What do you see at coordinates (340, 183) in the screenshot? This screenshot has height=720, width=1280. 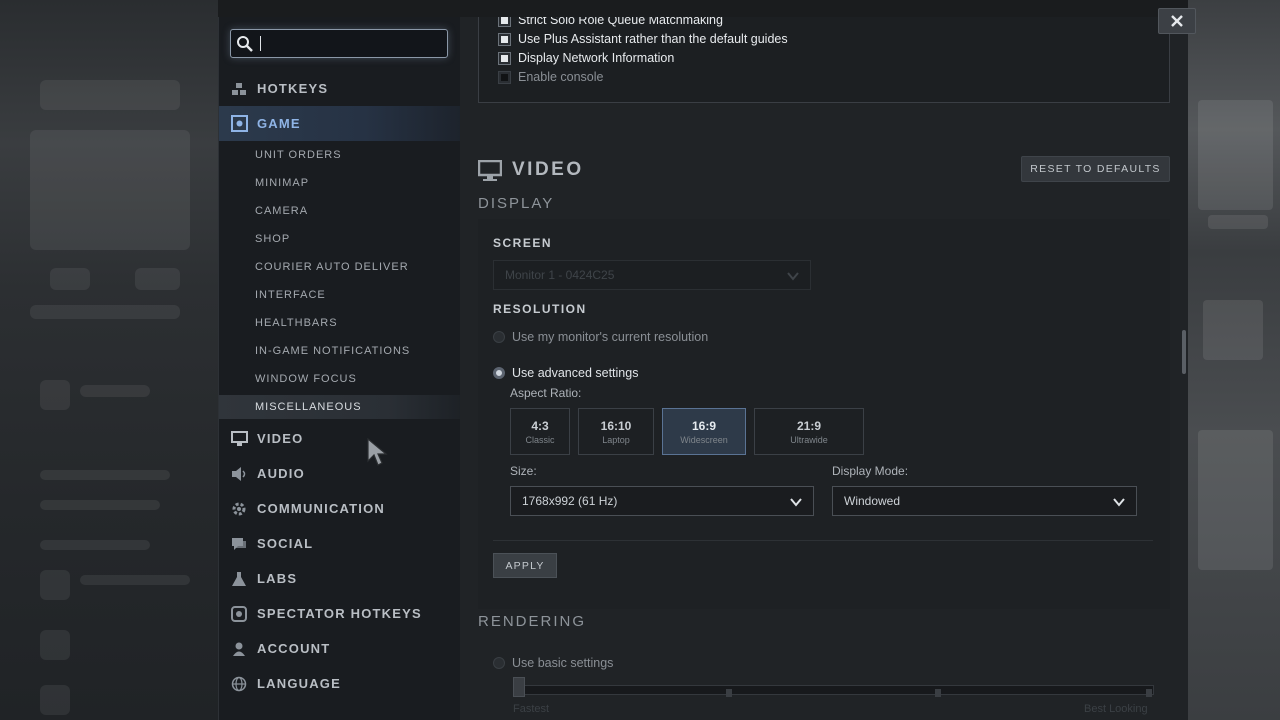 I see `sub-item-minimap: MINIMAP` at bounding box center [340, 183].